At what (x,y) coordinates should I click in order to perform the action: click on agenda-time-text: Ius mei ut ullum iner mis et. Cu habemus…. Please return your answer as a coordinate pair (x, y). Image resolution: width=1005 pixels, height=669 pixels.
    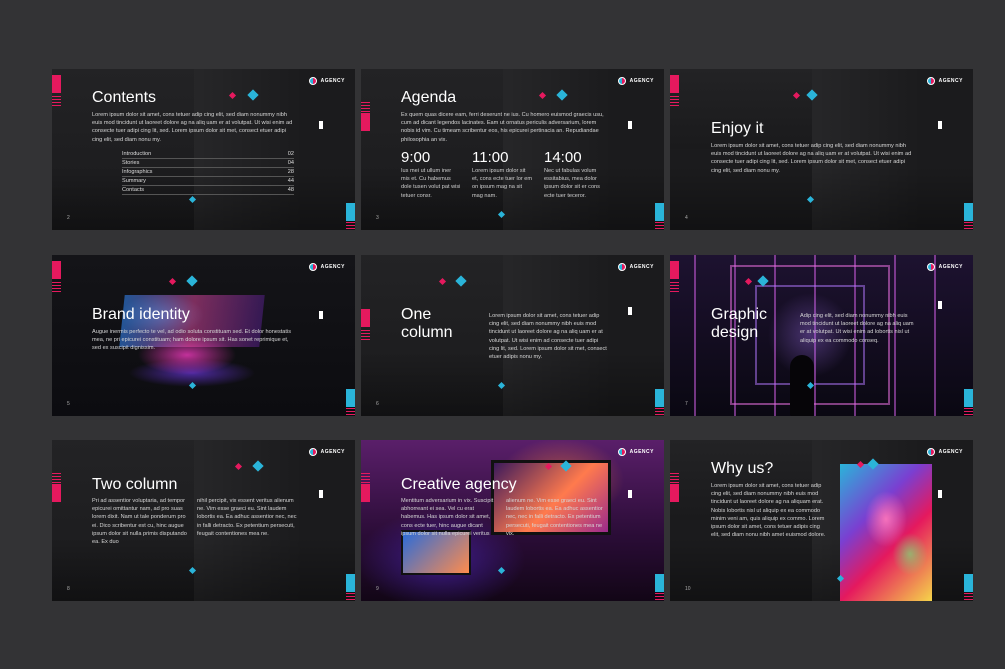
    Looking at the image, I should click on (431, 183).